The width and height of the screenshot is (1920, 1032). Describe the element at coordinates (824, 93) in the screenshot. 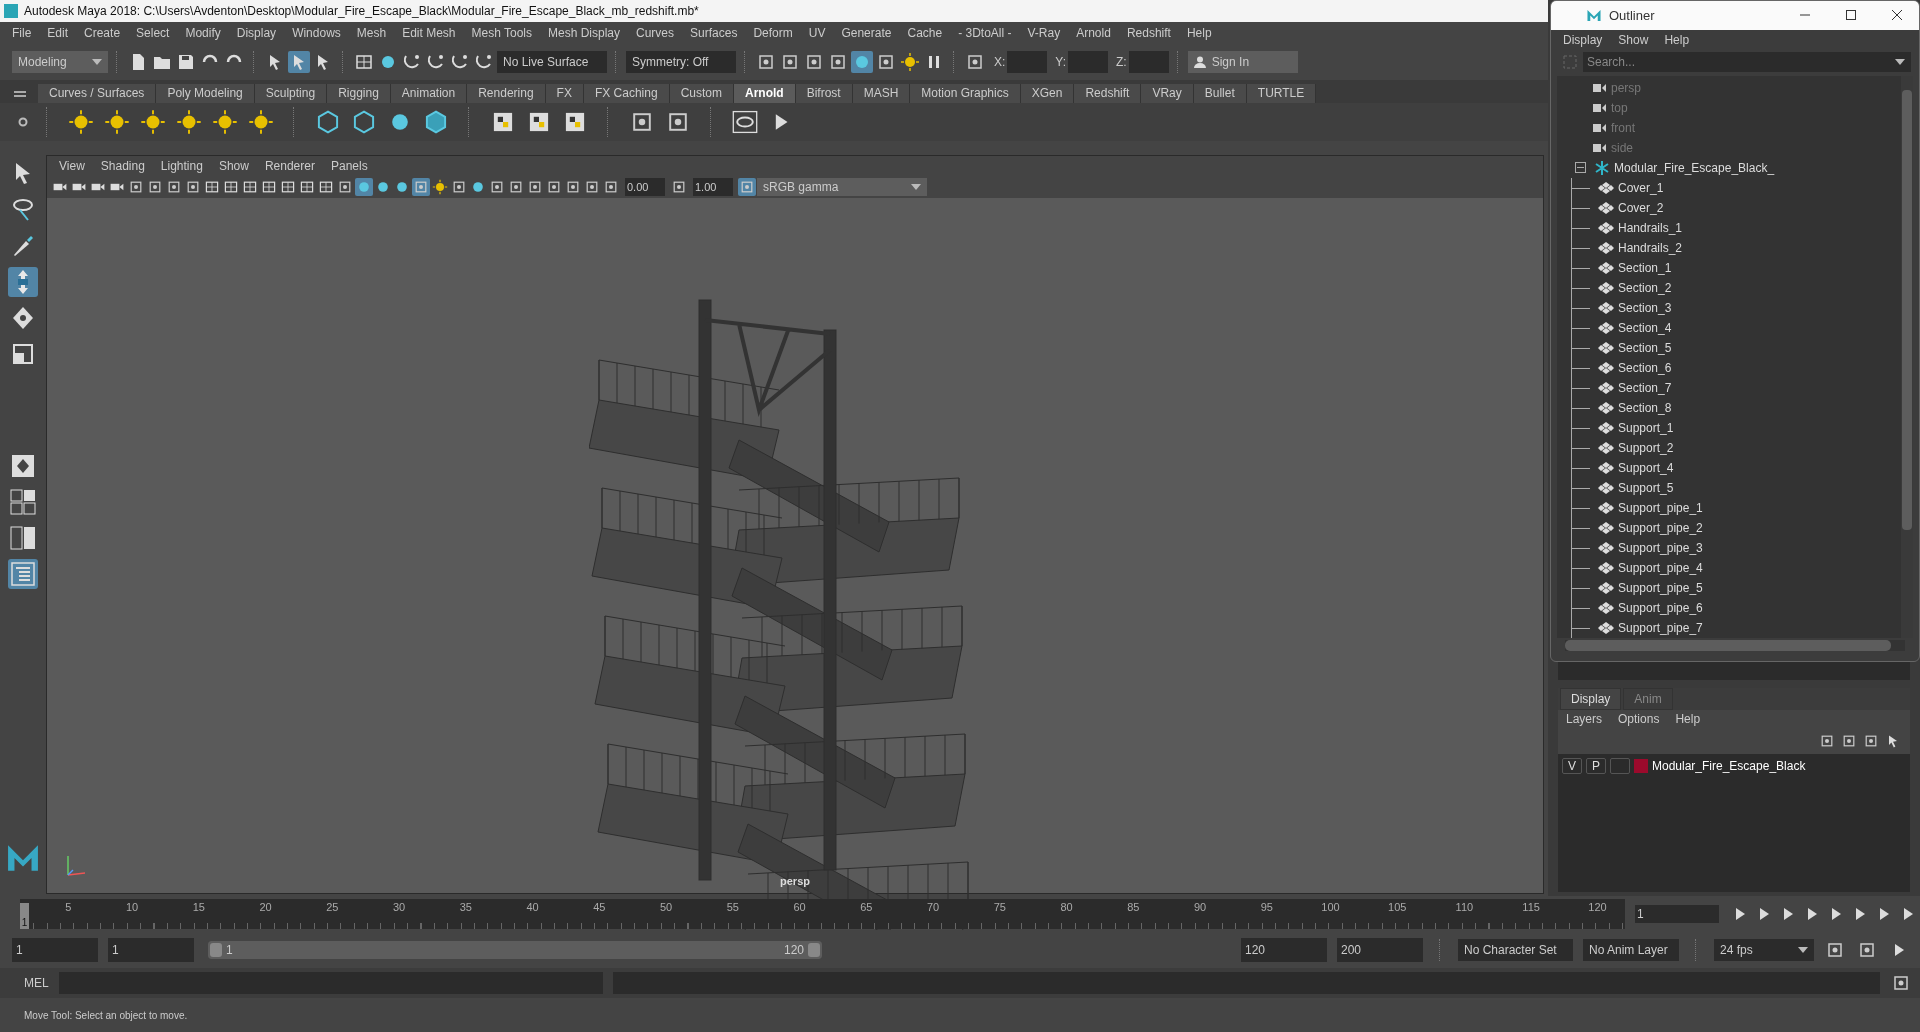

I see `shelf-tab: Bifrost` at that location.